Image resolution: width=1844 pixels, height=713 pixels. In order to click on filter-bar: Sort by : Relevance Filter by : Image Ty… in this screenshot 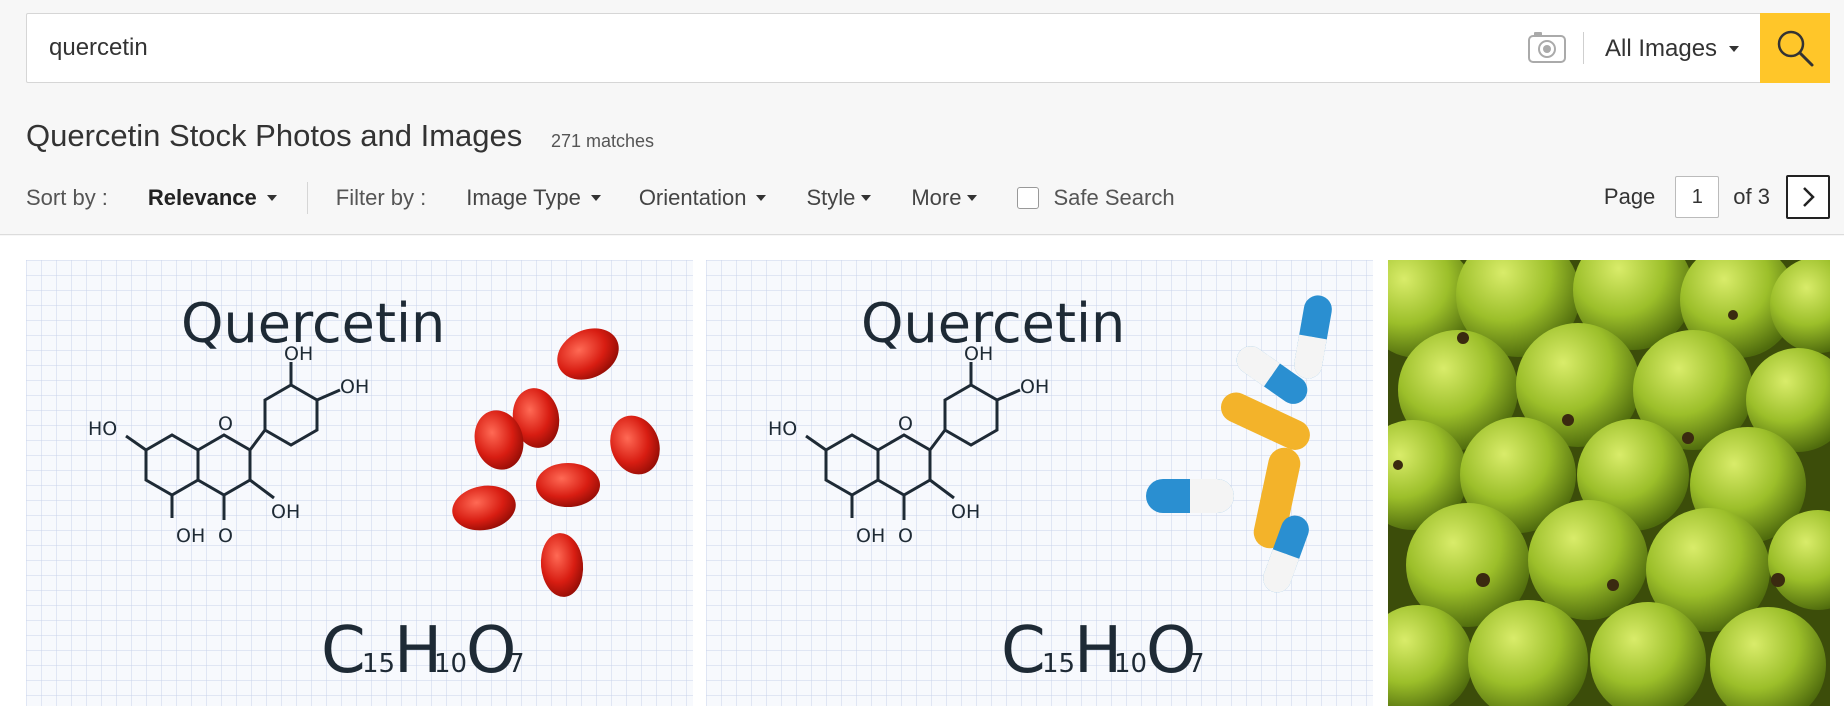, I will do `click(600, 198)`.